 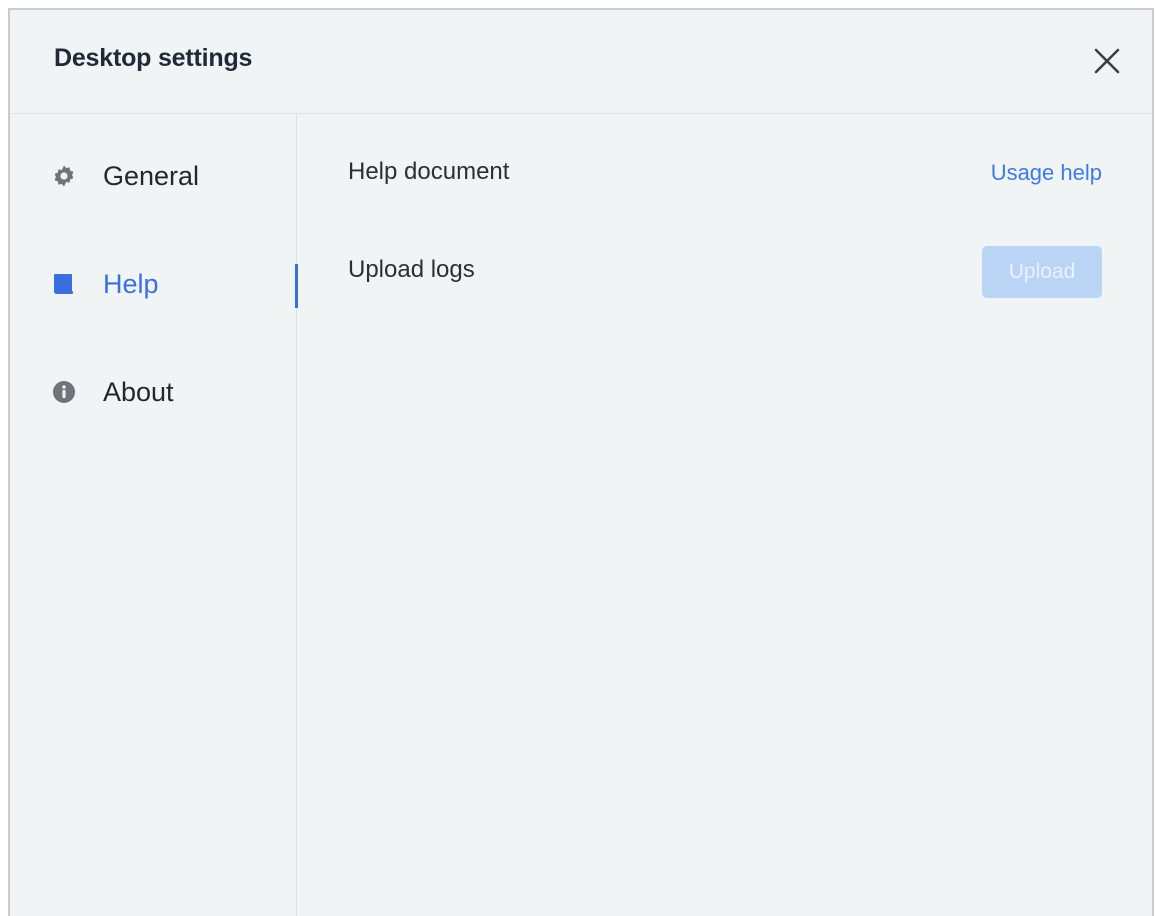 I want to click on sidebar-item-help: Help, so click(x=154, y=284).